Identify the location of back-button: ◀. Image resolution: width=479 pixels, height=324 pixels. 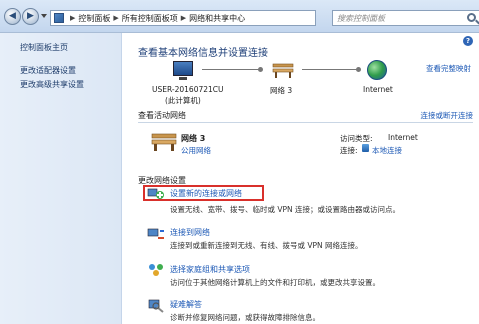
(12, 16).